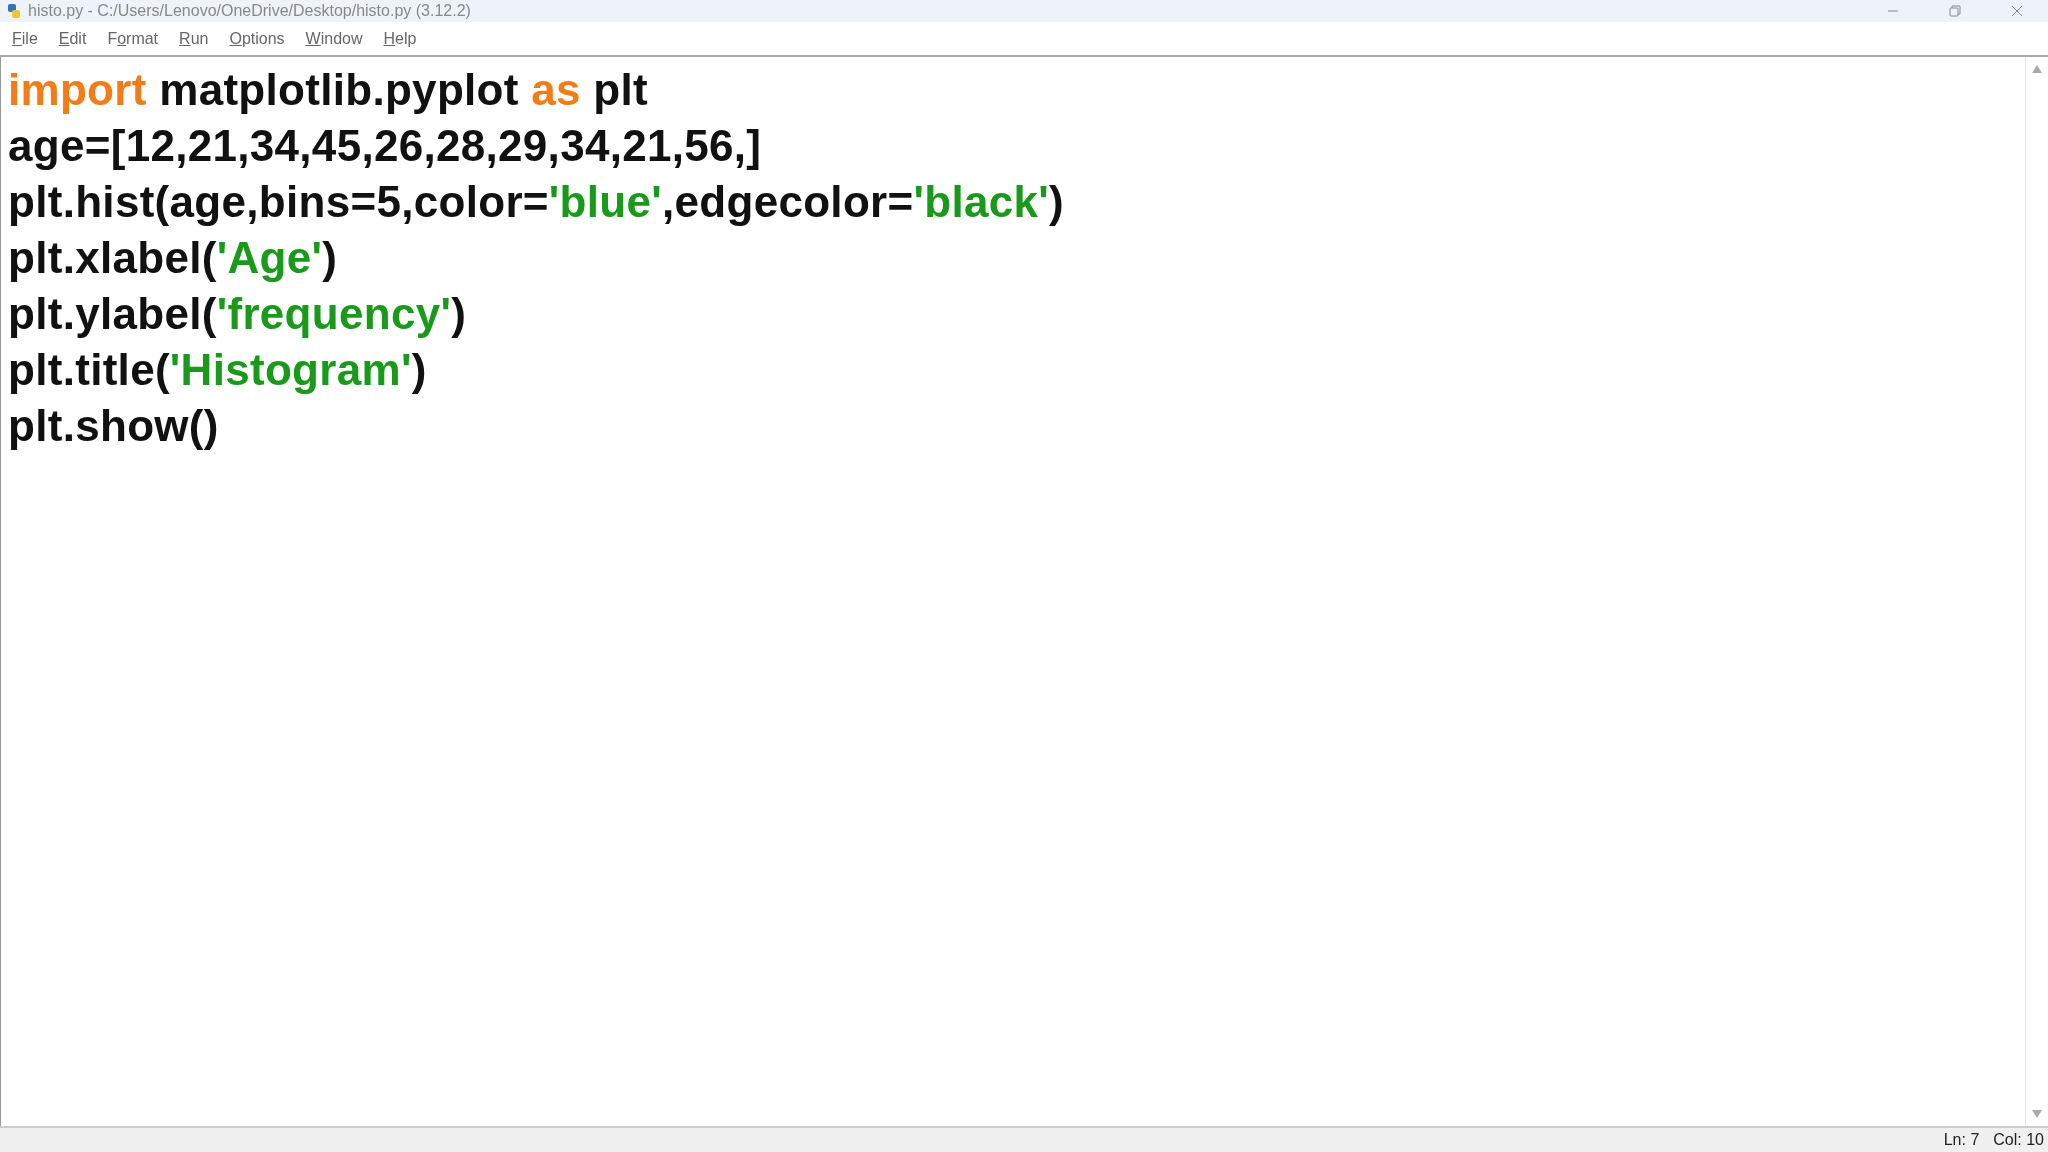 The image size is (2048, 1152). Describe the element at coordinates (1961, 1140) in the screenshot. I see `line-number-status: Ln: 7` at that location.